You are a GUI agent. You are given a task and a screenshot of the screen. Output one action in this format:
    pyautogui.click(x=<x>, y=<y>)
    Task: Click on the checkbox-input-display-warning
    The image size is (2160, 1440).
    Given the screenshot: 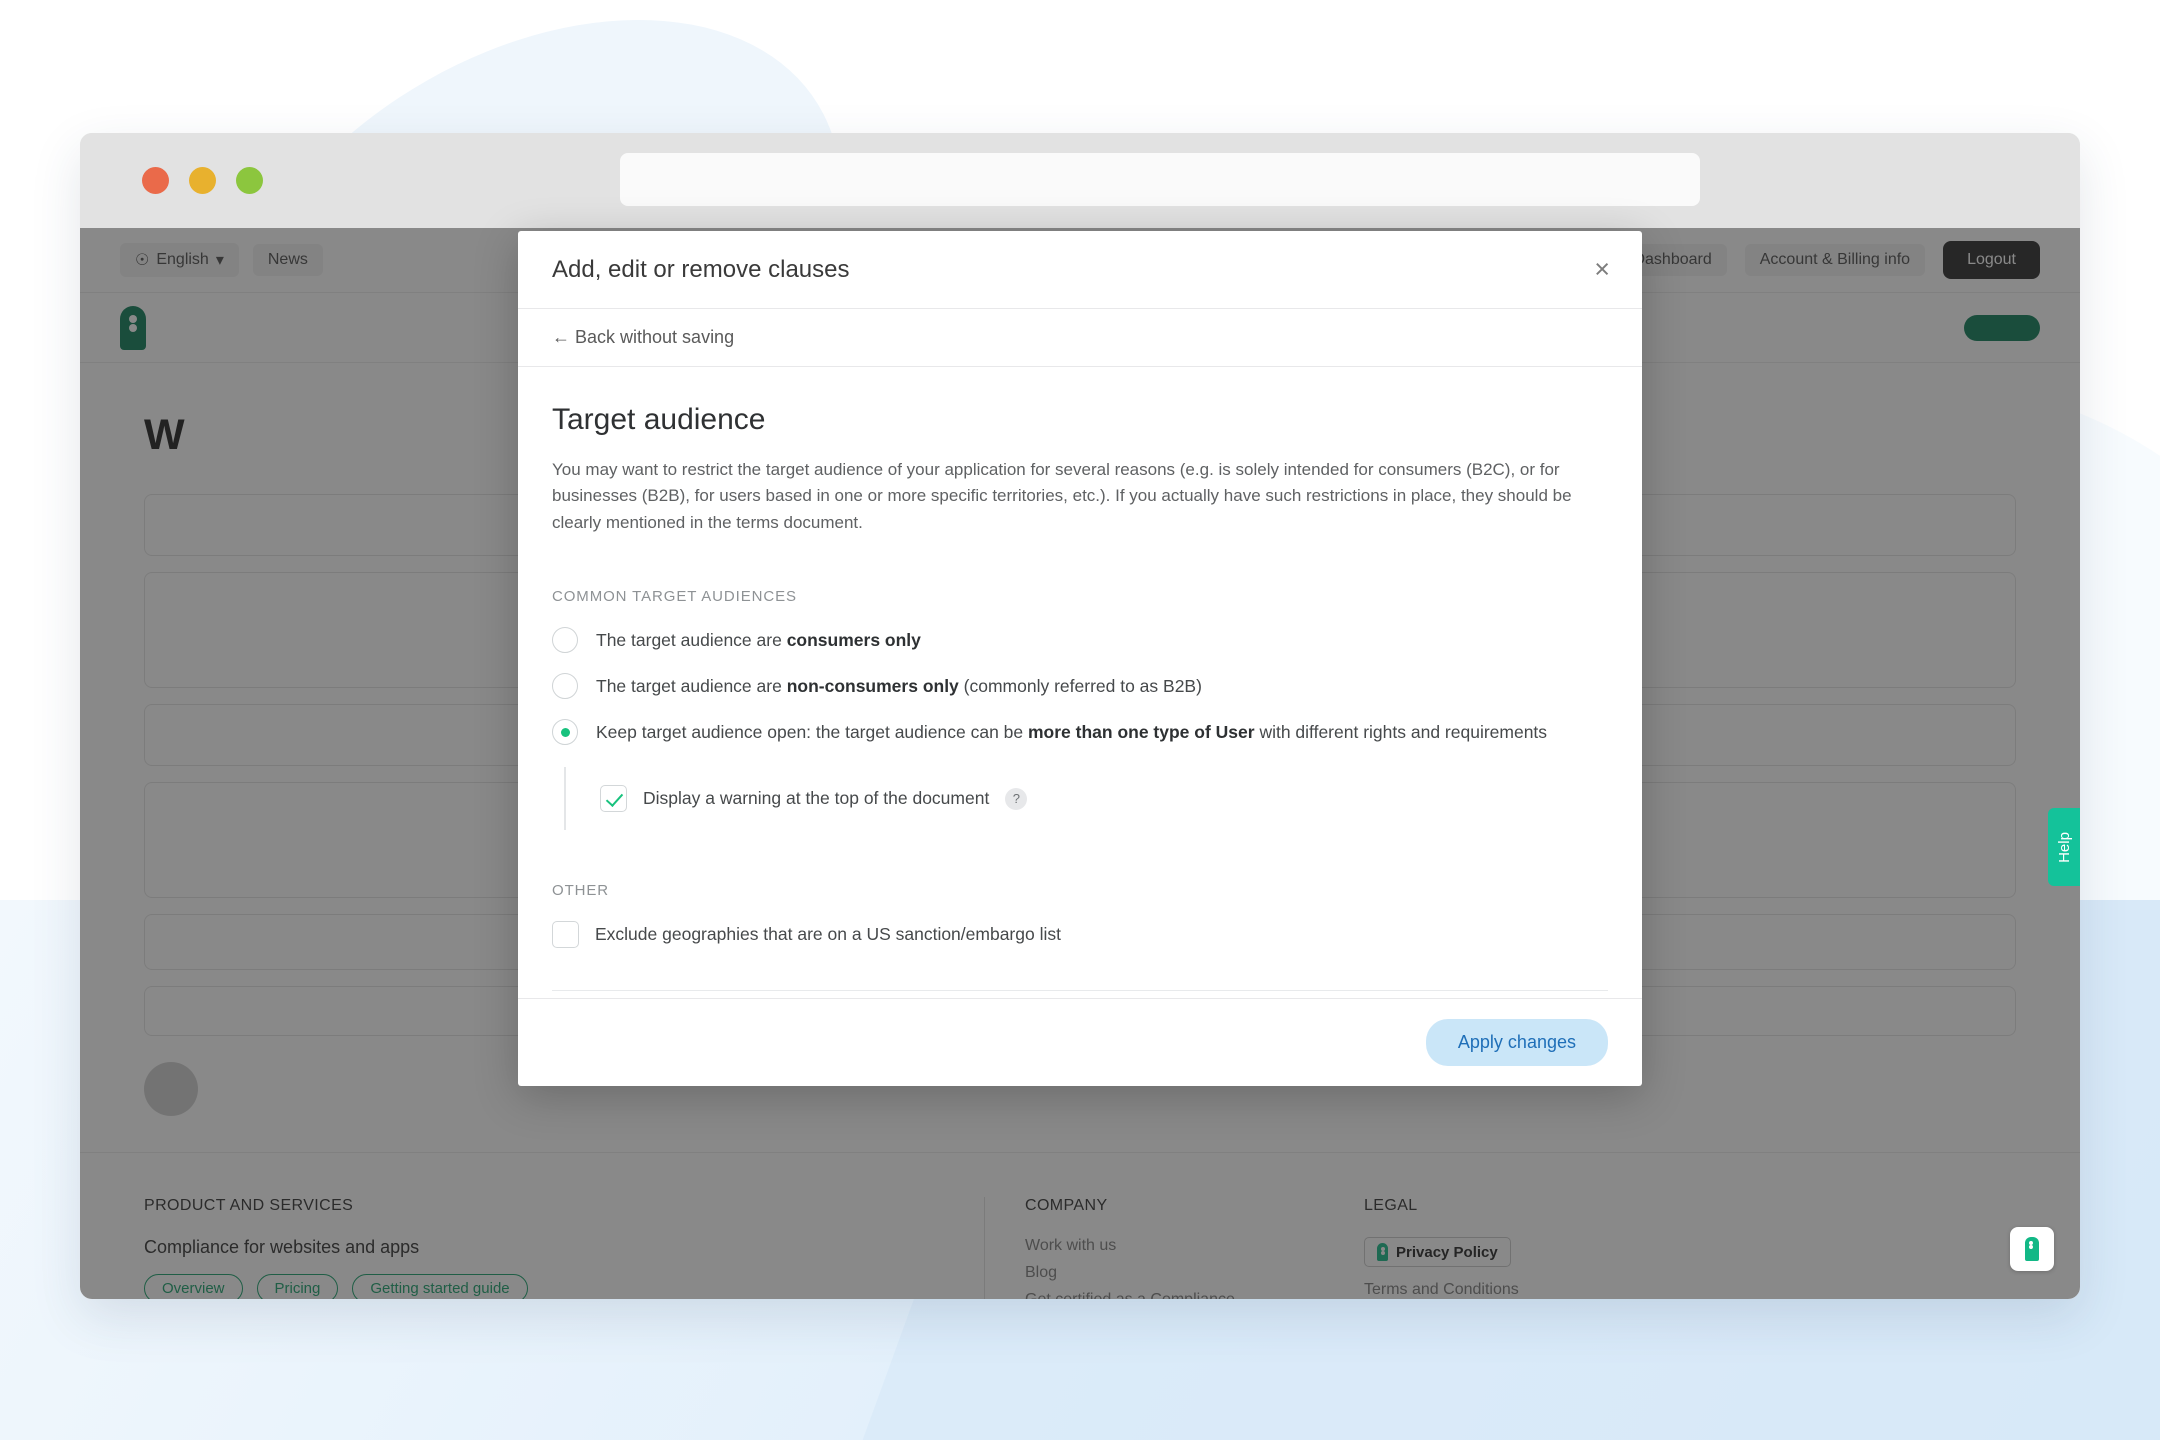 What is the action you would take?
    pyautogui.click(x=613, y=799)
    